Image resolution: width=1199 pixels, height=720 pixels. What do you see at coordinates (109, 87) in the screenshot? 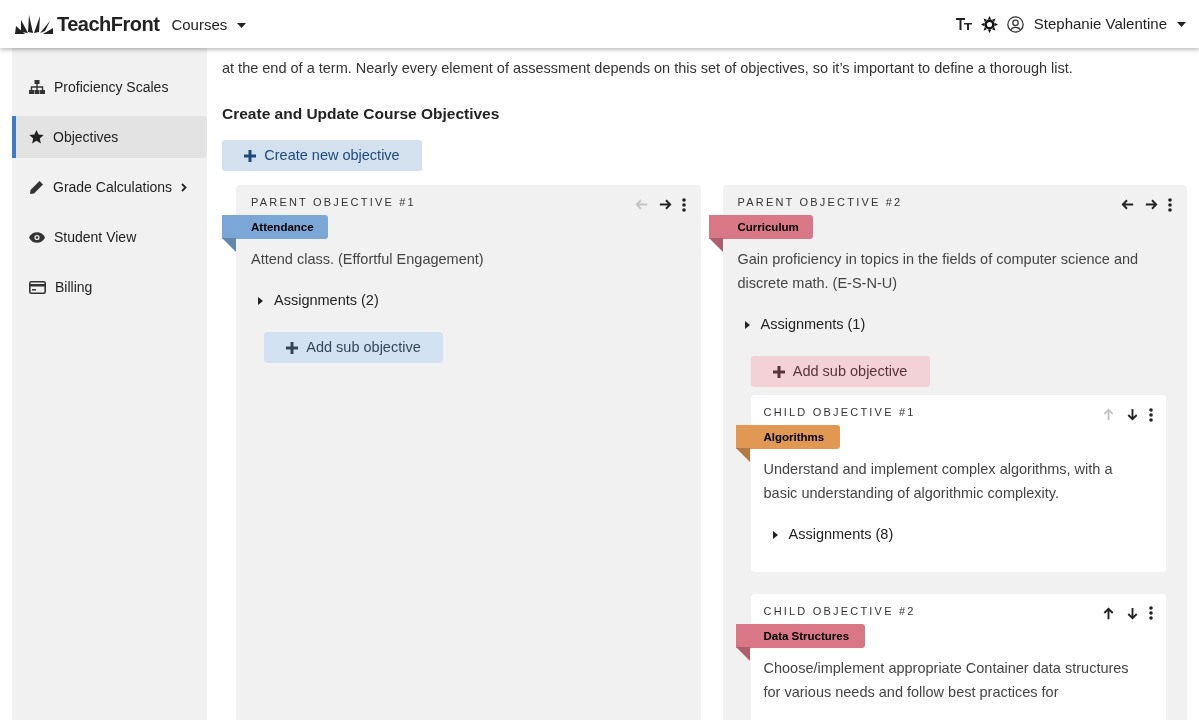
I see `sidebar-item: Proficiency Scales` at bounding box center [109, 87].